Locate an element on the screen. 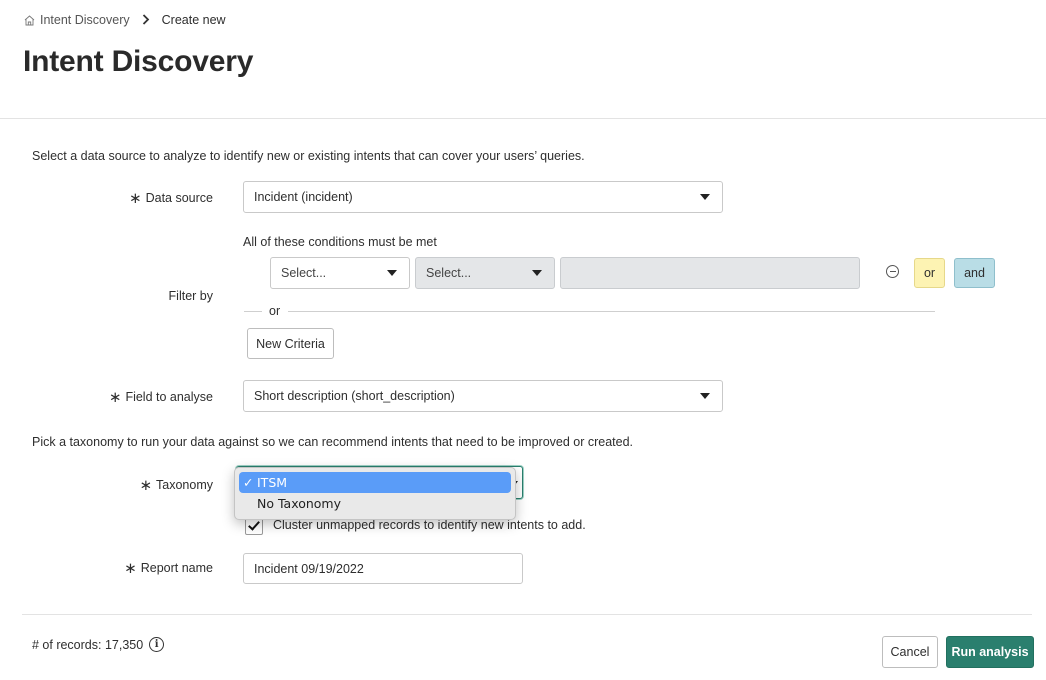 The height and width of the screenshot is (680, 1046). filter-value-input is located at coordinates (710, 273).